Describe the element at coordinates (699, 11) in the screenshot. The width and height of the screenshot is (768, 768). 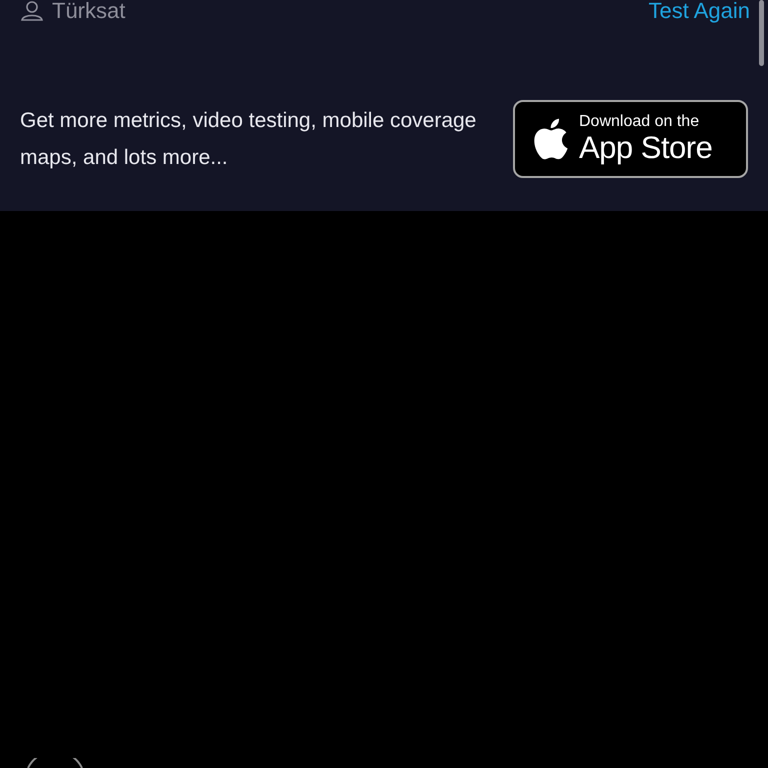
I see `test-again-link: Test Again` at that location.